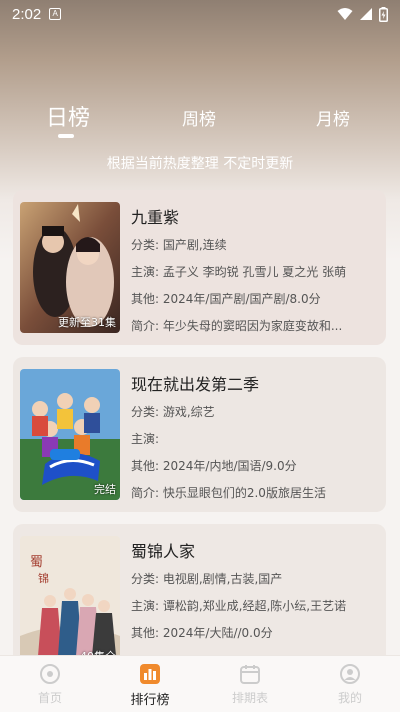  What do you see at coordinates (145, 439) in the screenshot?
I see `item-cast: 主演:` at bounding box center [145, 439].